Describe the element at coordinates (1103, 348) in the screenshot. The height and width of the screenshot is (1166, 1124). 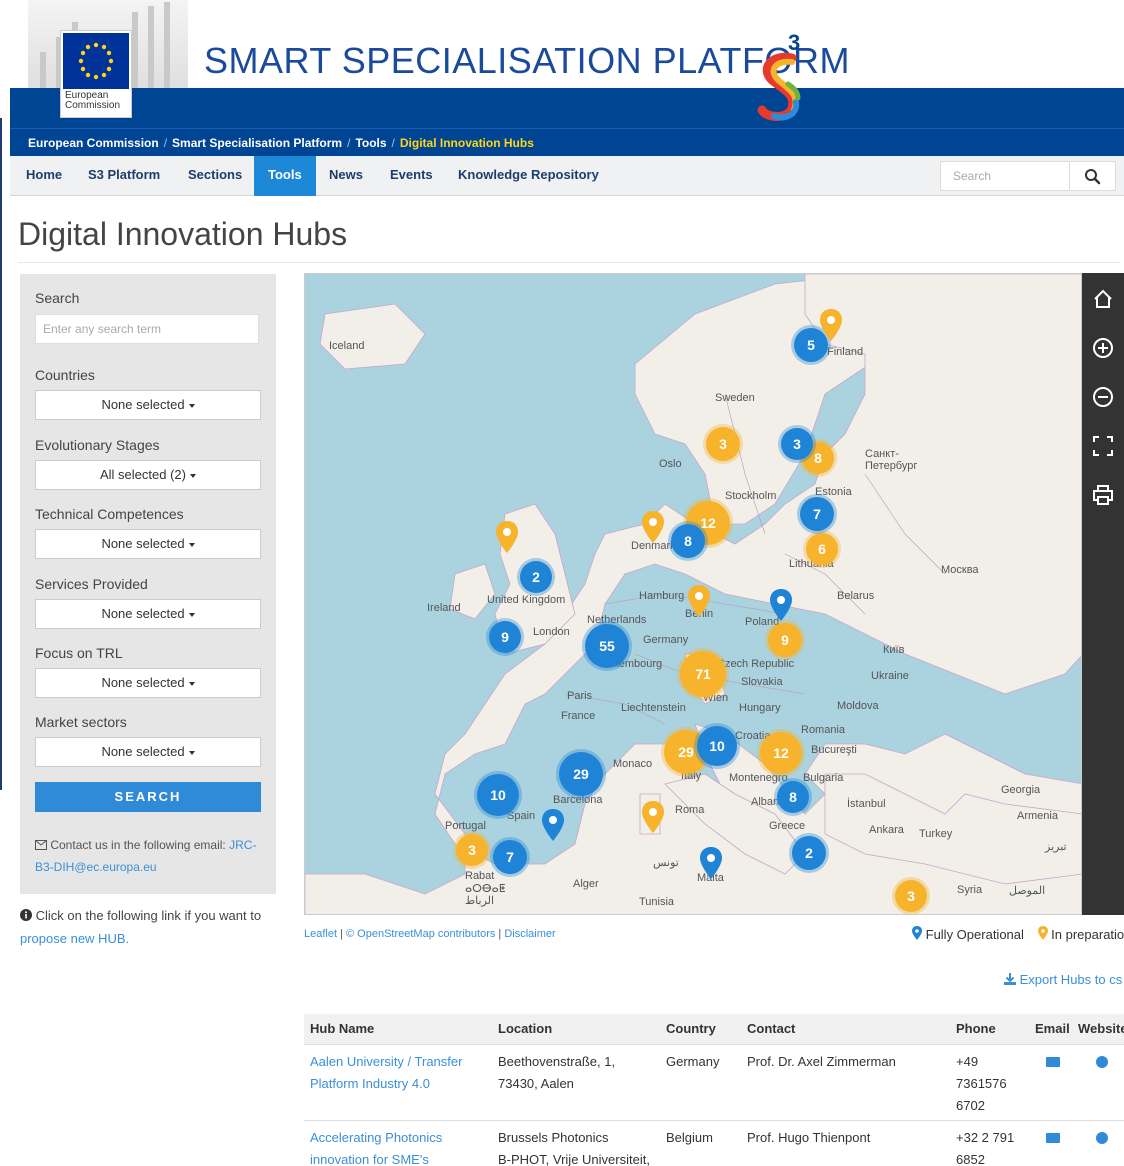
I see `zoom-in-icon` at that location.